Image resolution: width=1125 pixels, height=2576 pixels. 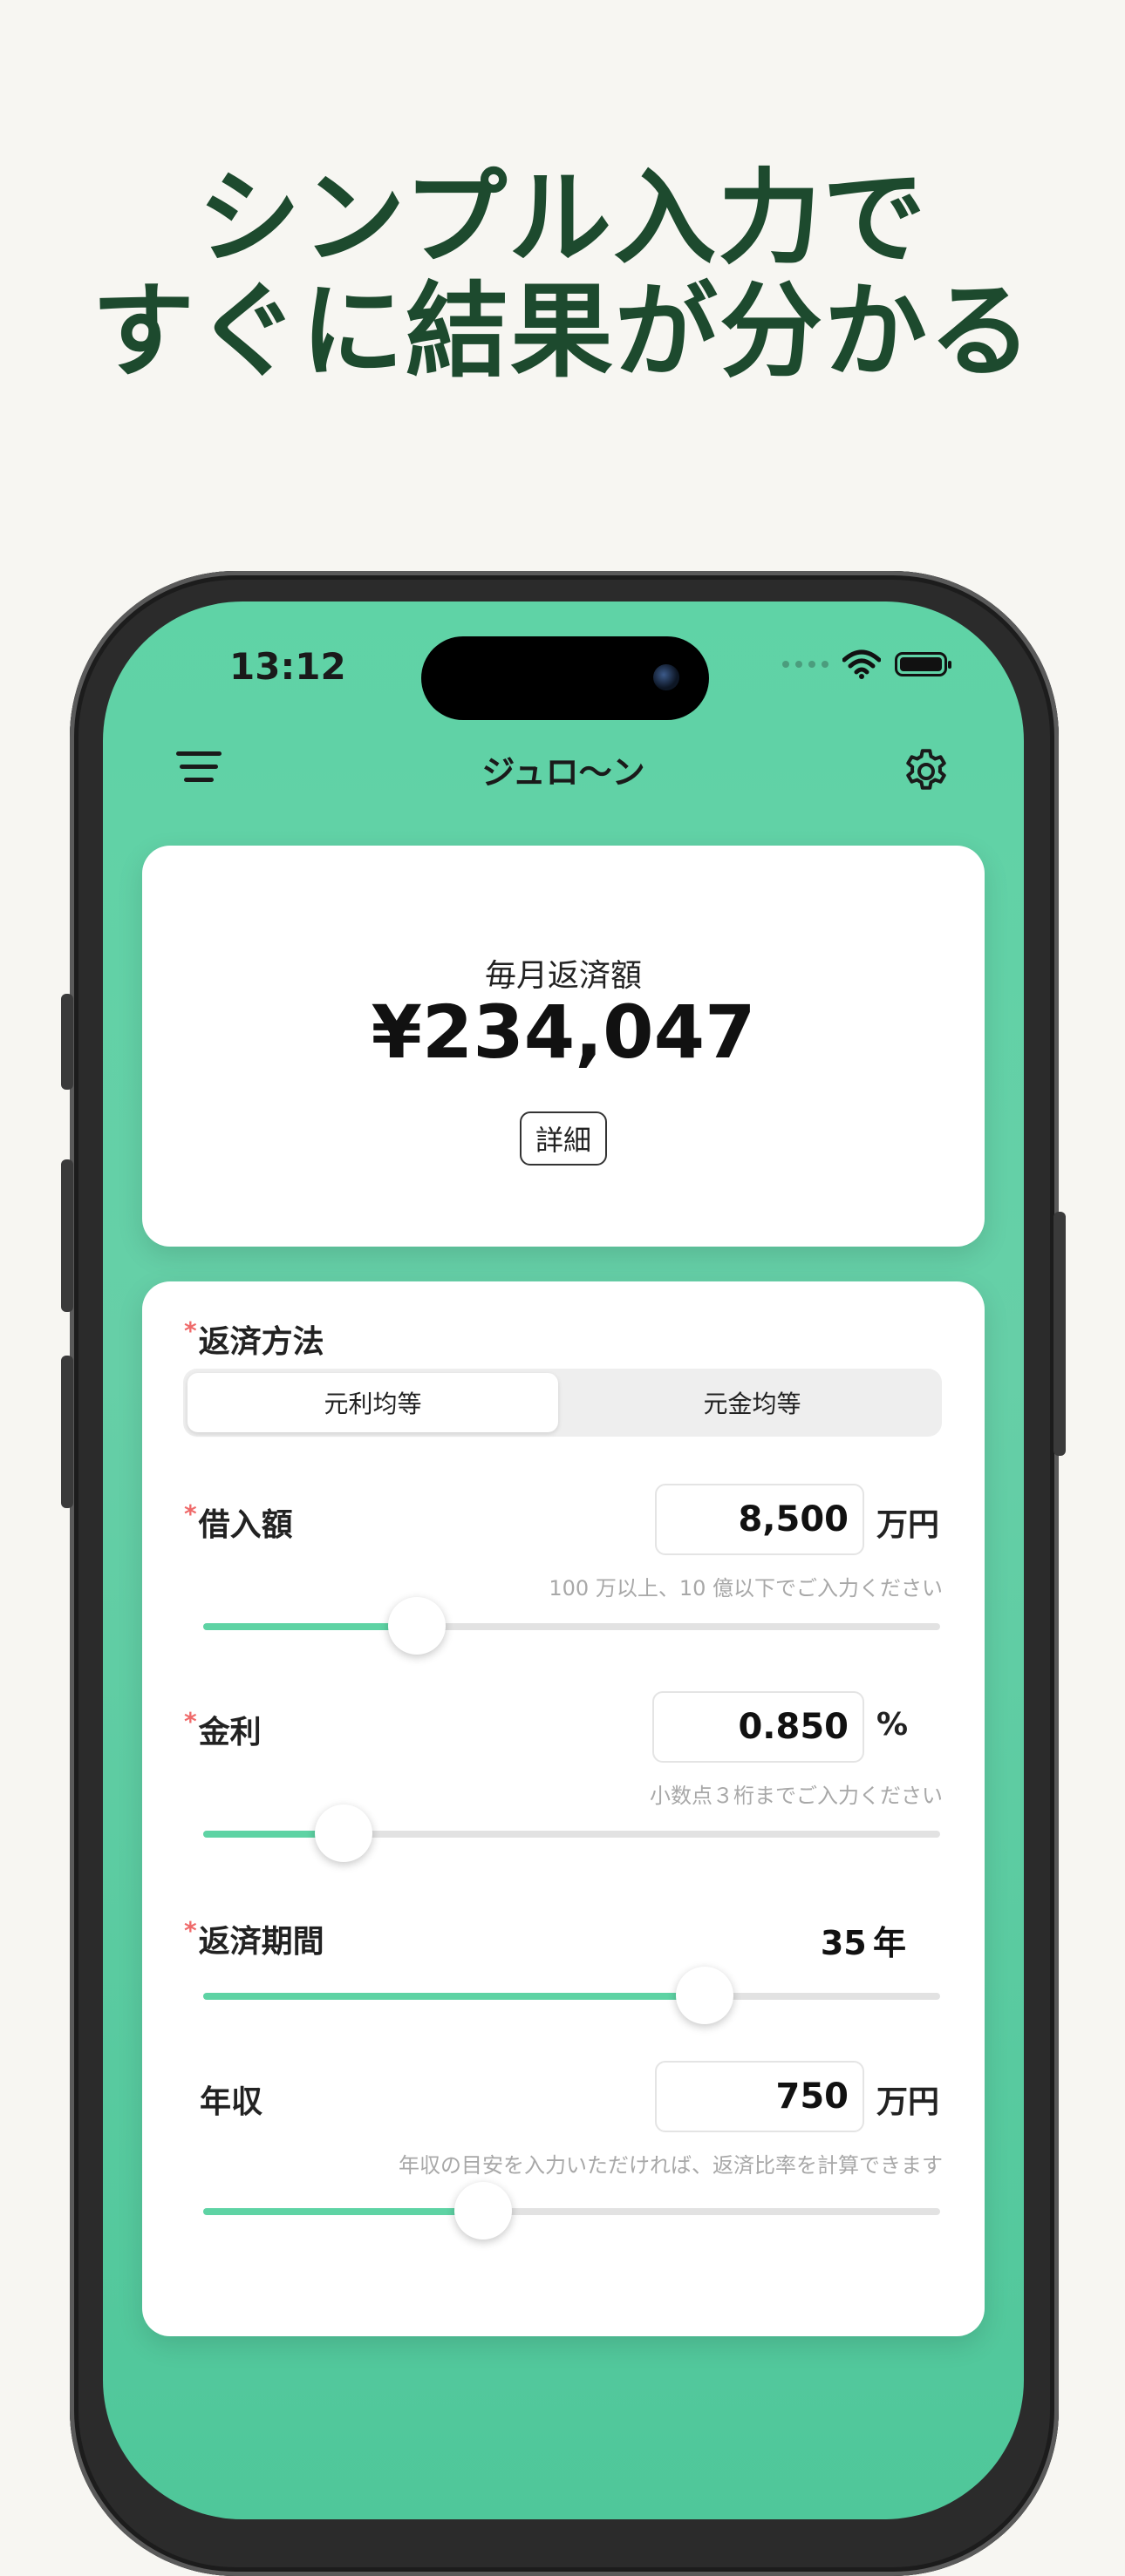 What do you see at coordinates (758, 1727) in the screenshot?
I see `interest-rate-input: 0.850` at bounding box center [758, 1727].